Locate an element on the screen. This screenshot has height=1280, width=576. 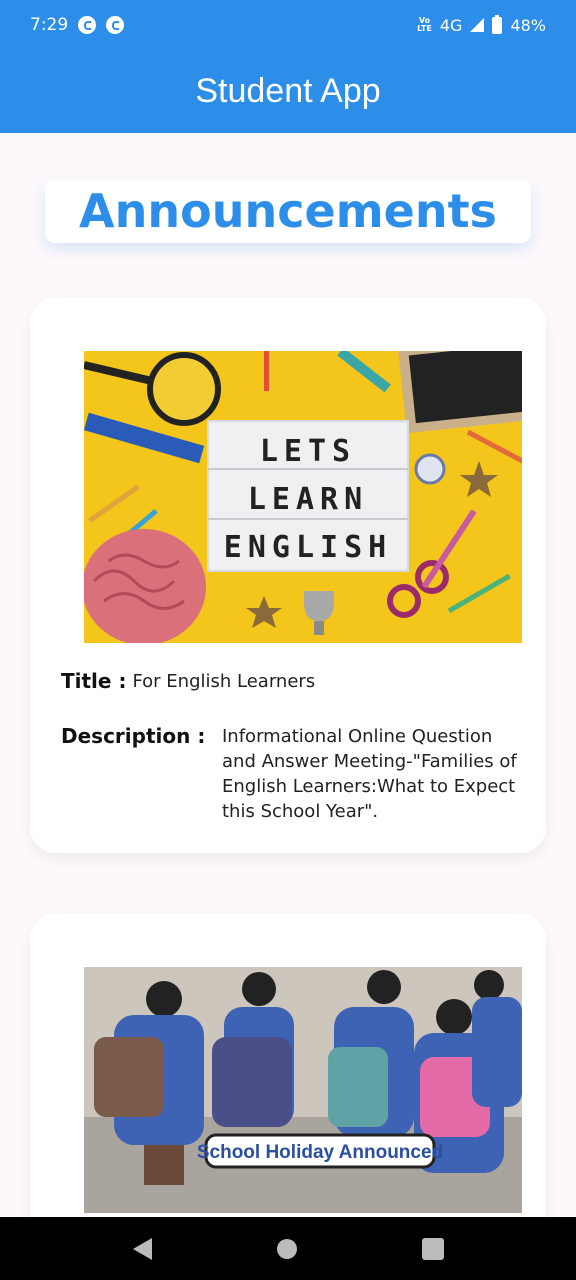
title-label: Title : is located at coordinates (94, 681).